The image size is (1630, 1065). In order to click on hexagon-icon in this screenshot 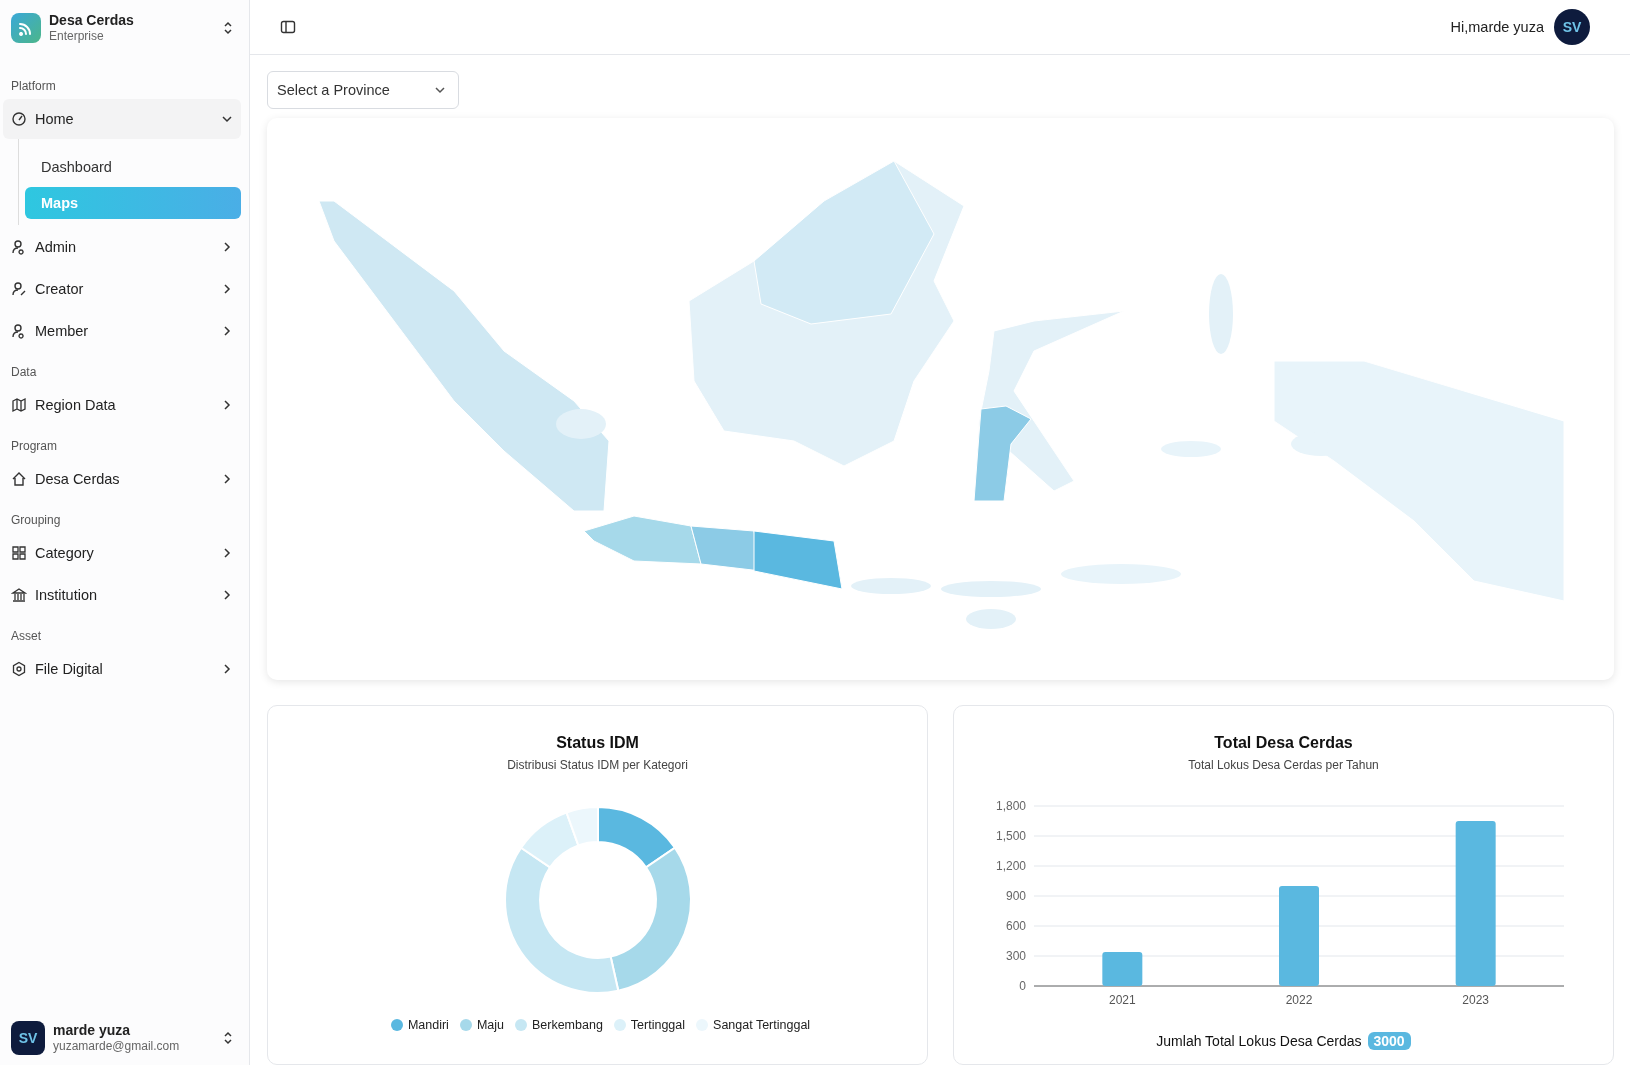, I will do `click(19, 669)`.